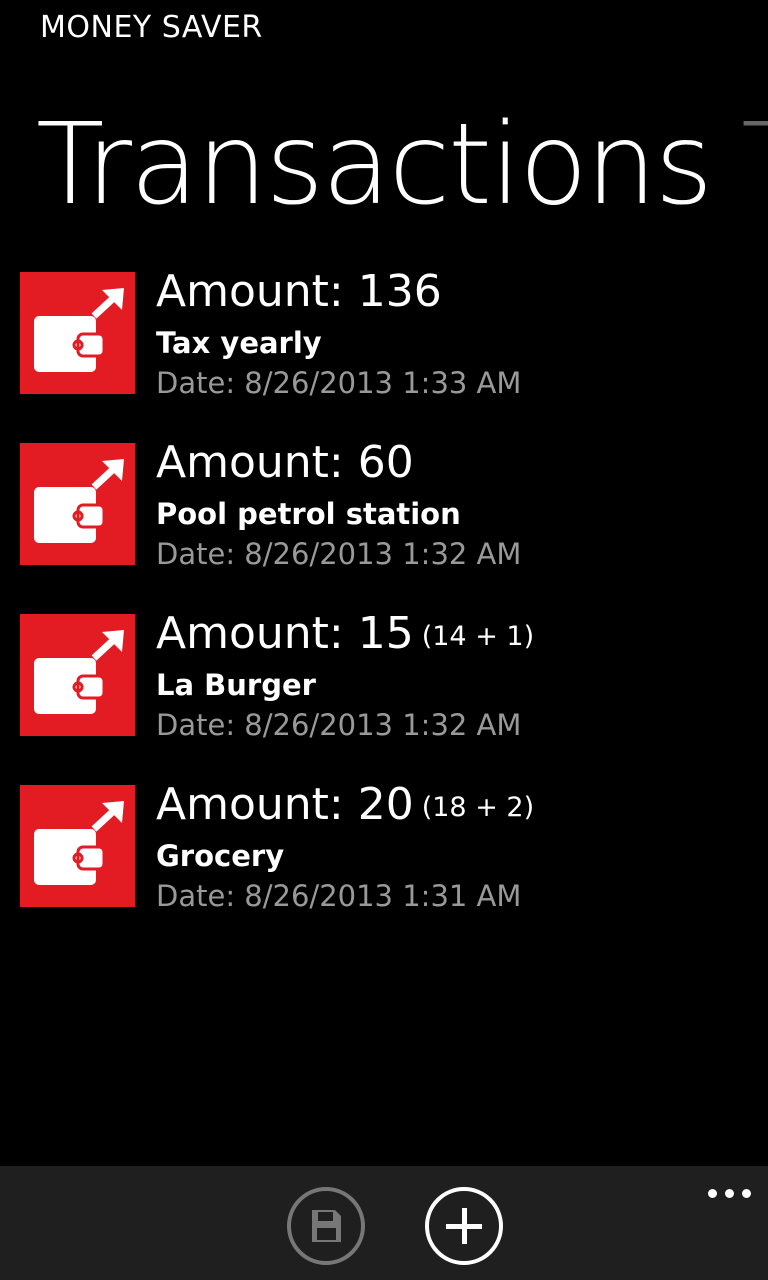 This screenshot has height=1280, width=768. Describe the element at coordinates (236, 685) in the screenshot. I see `transaction-name: La Burger` at that location.